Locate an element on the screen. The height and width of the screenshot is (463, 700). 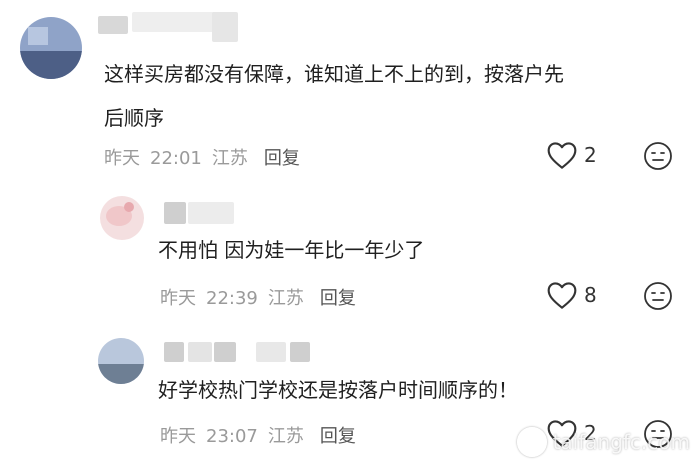
like-button: 8 is located at coordinates (571, 295).